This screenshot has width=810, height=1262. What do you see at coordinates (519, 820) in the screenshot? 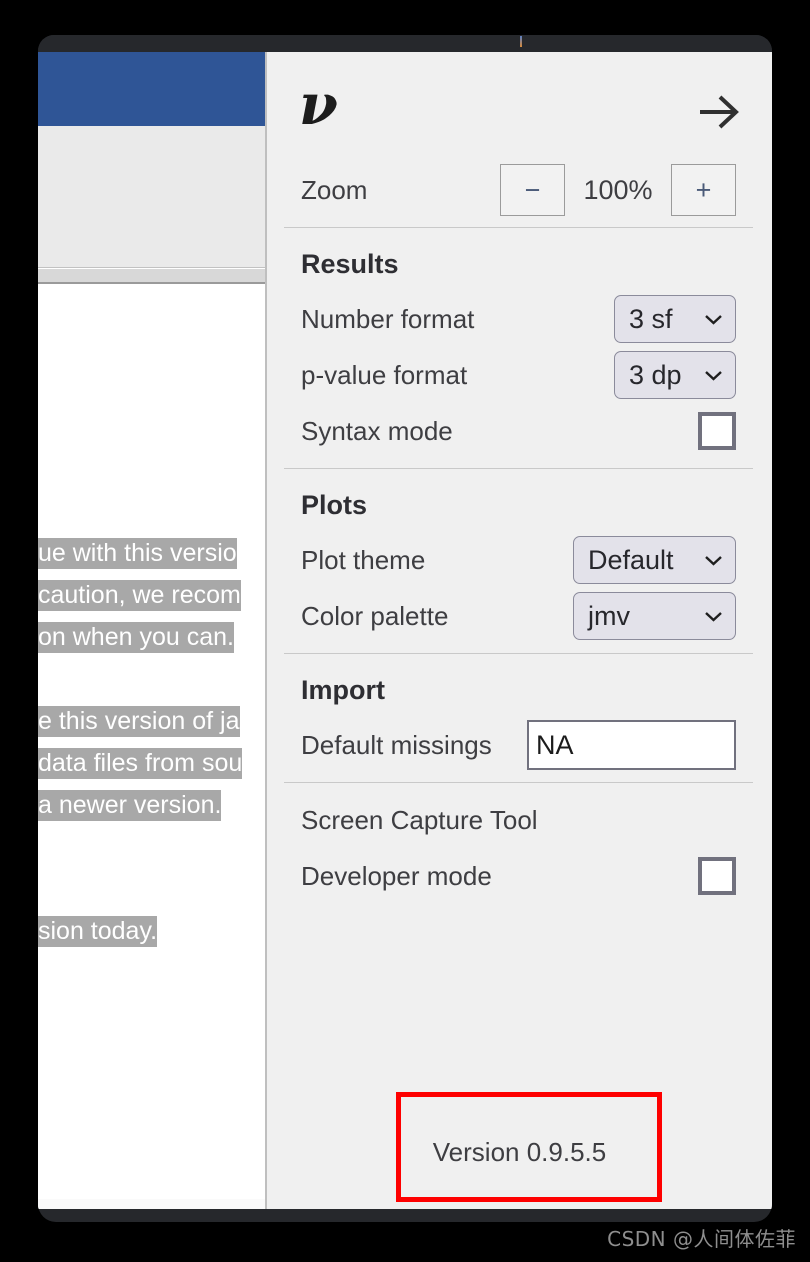
I see `screen-capture-tool-link: Screen Capture Tool` at bounding box center [519, 820].